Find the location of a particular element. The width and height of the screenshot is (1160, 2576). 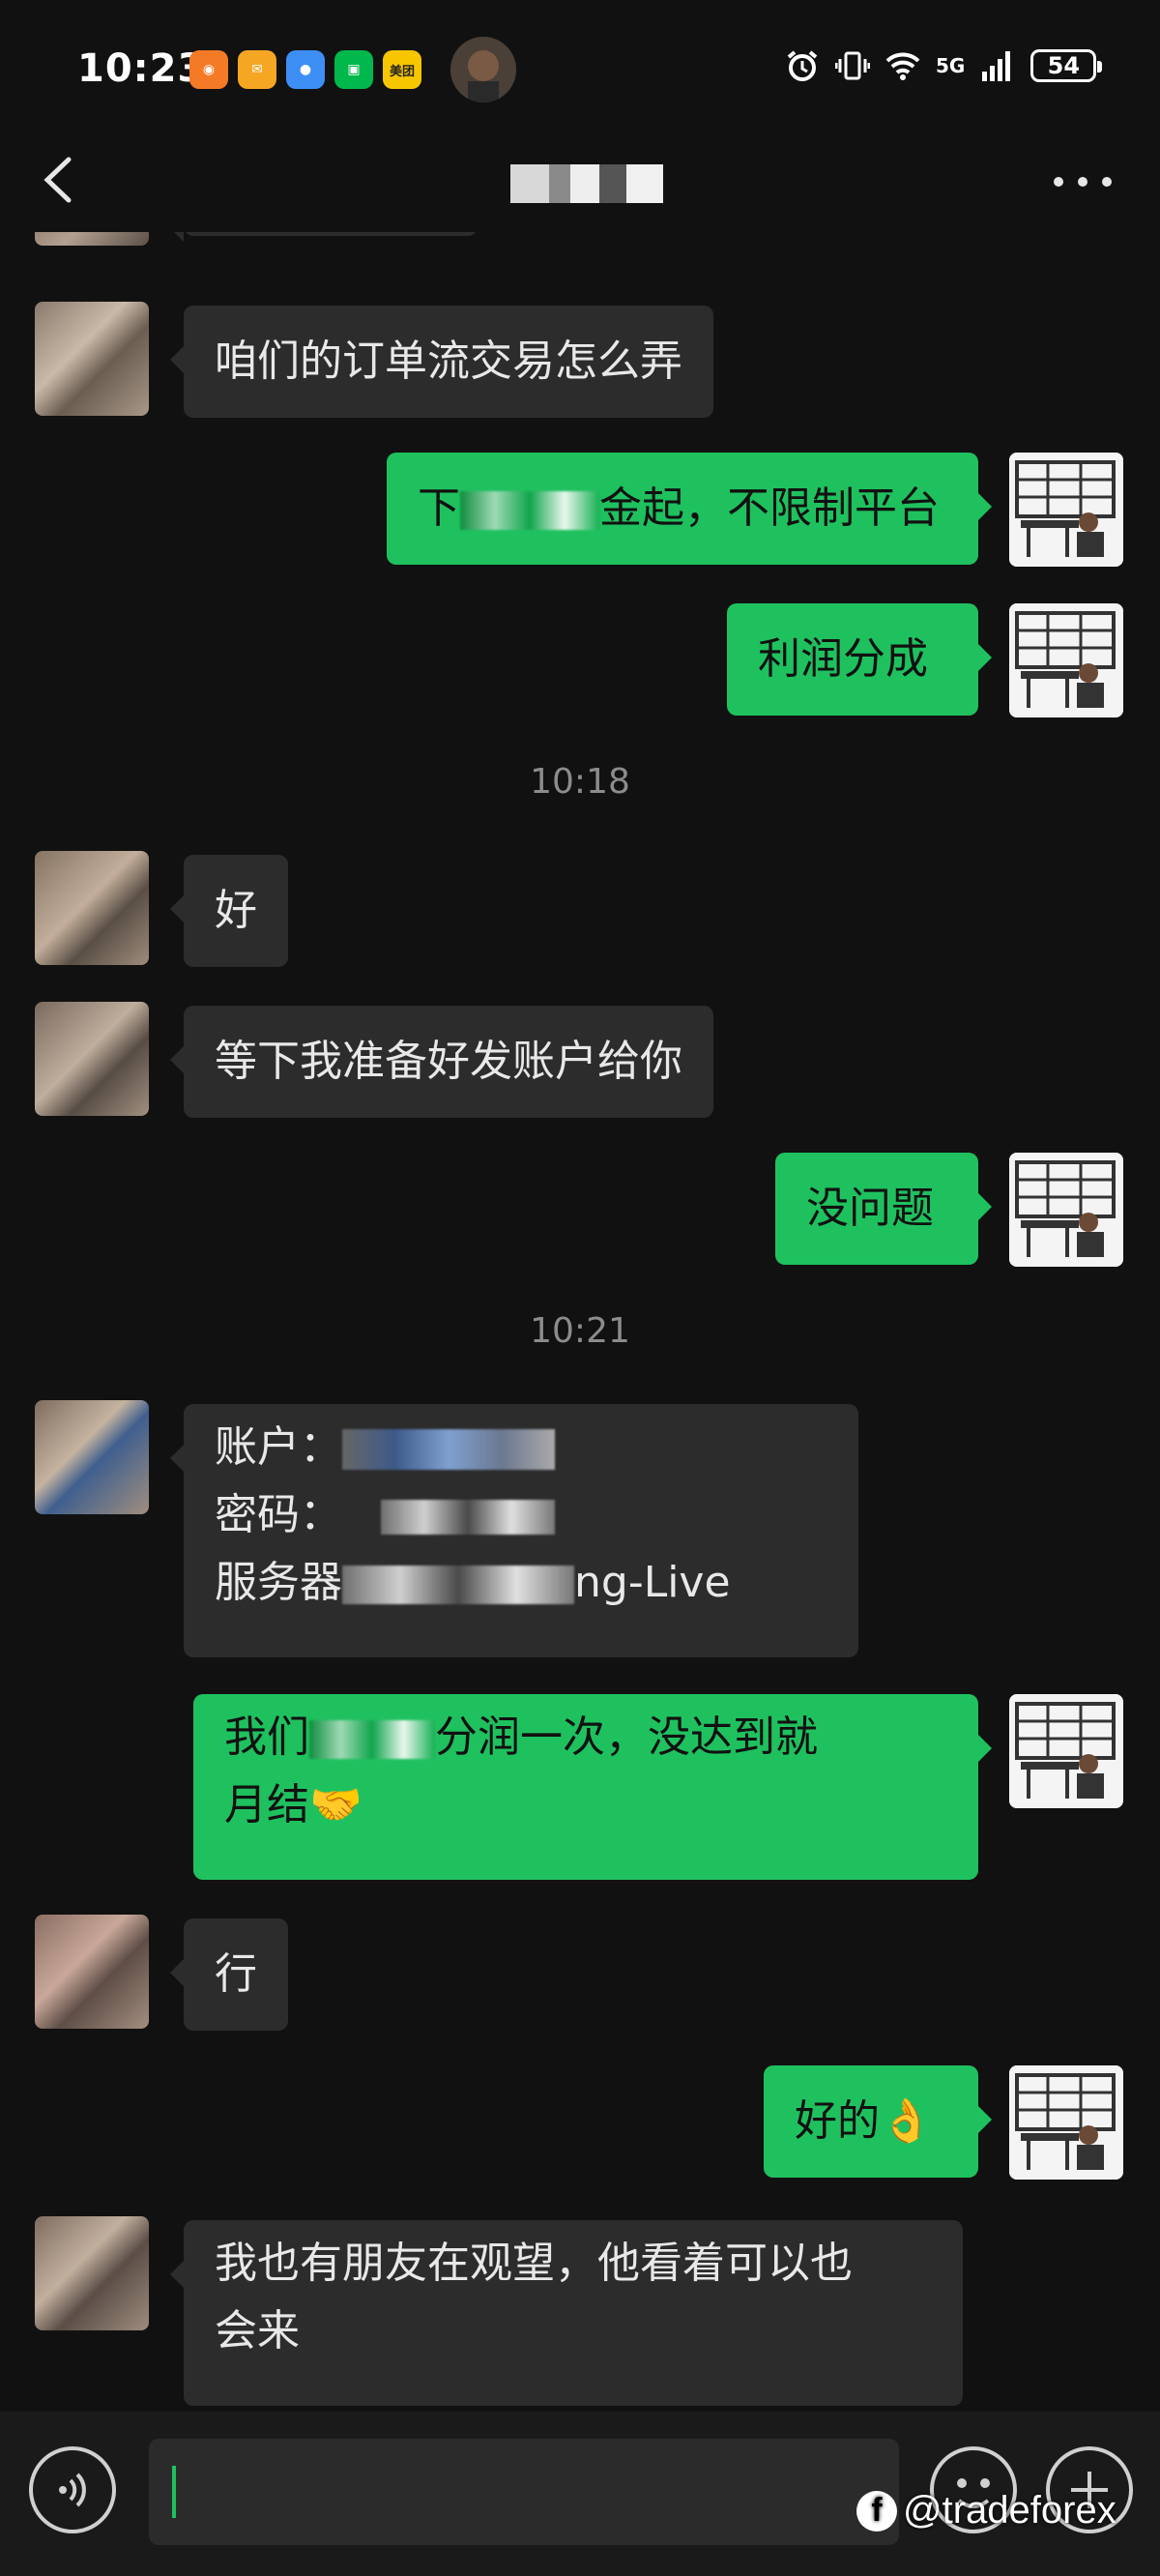

server-line: 服务器 ng-Live is located at coordinates (521, 1583).